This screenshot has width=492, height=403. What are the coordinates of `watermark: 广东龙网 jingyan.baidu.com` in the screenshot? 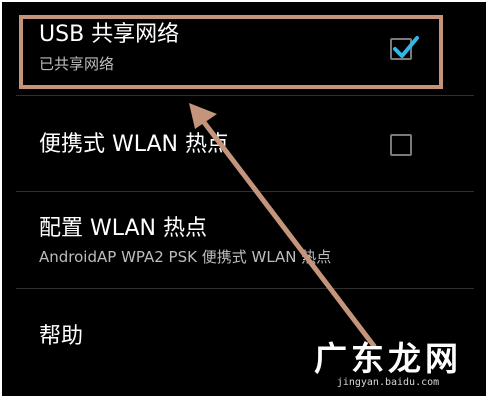 It's located at (388, 364).